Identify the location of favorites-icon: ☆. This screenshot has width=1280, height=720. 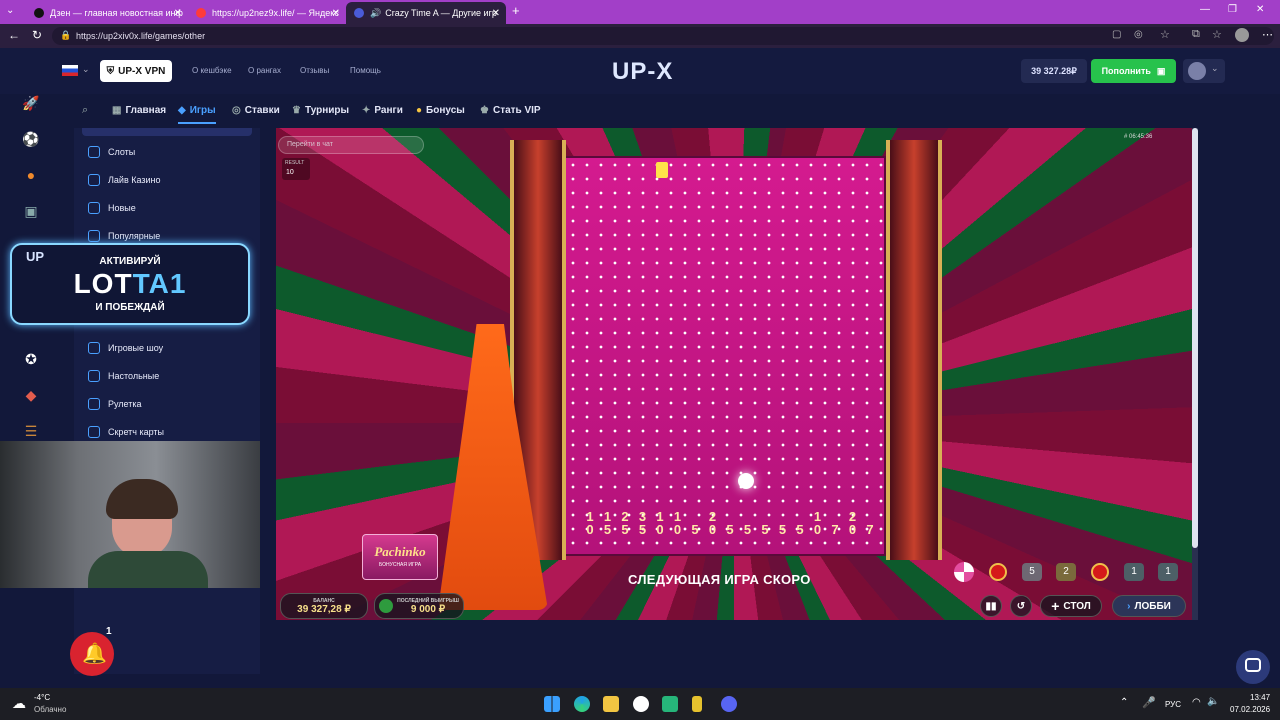
(1217, 34).